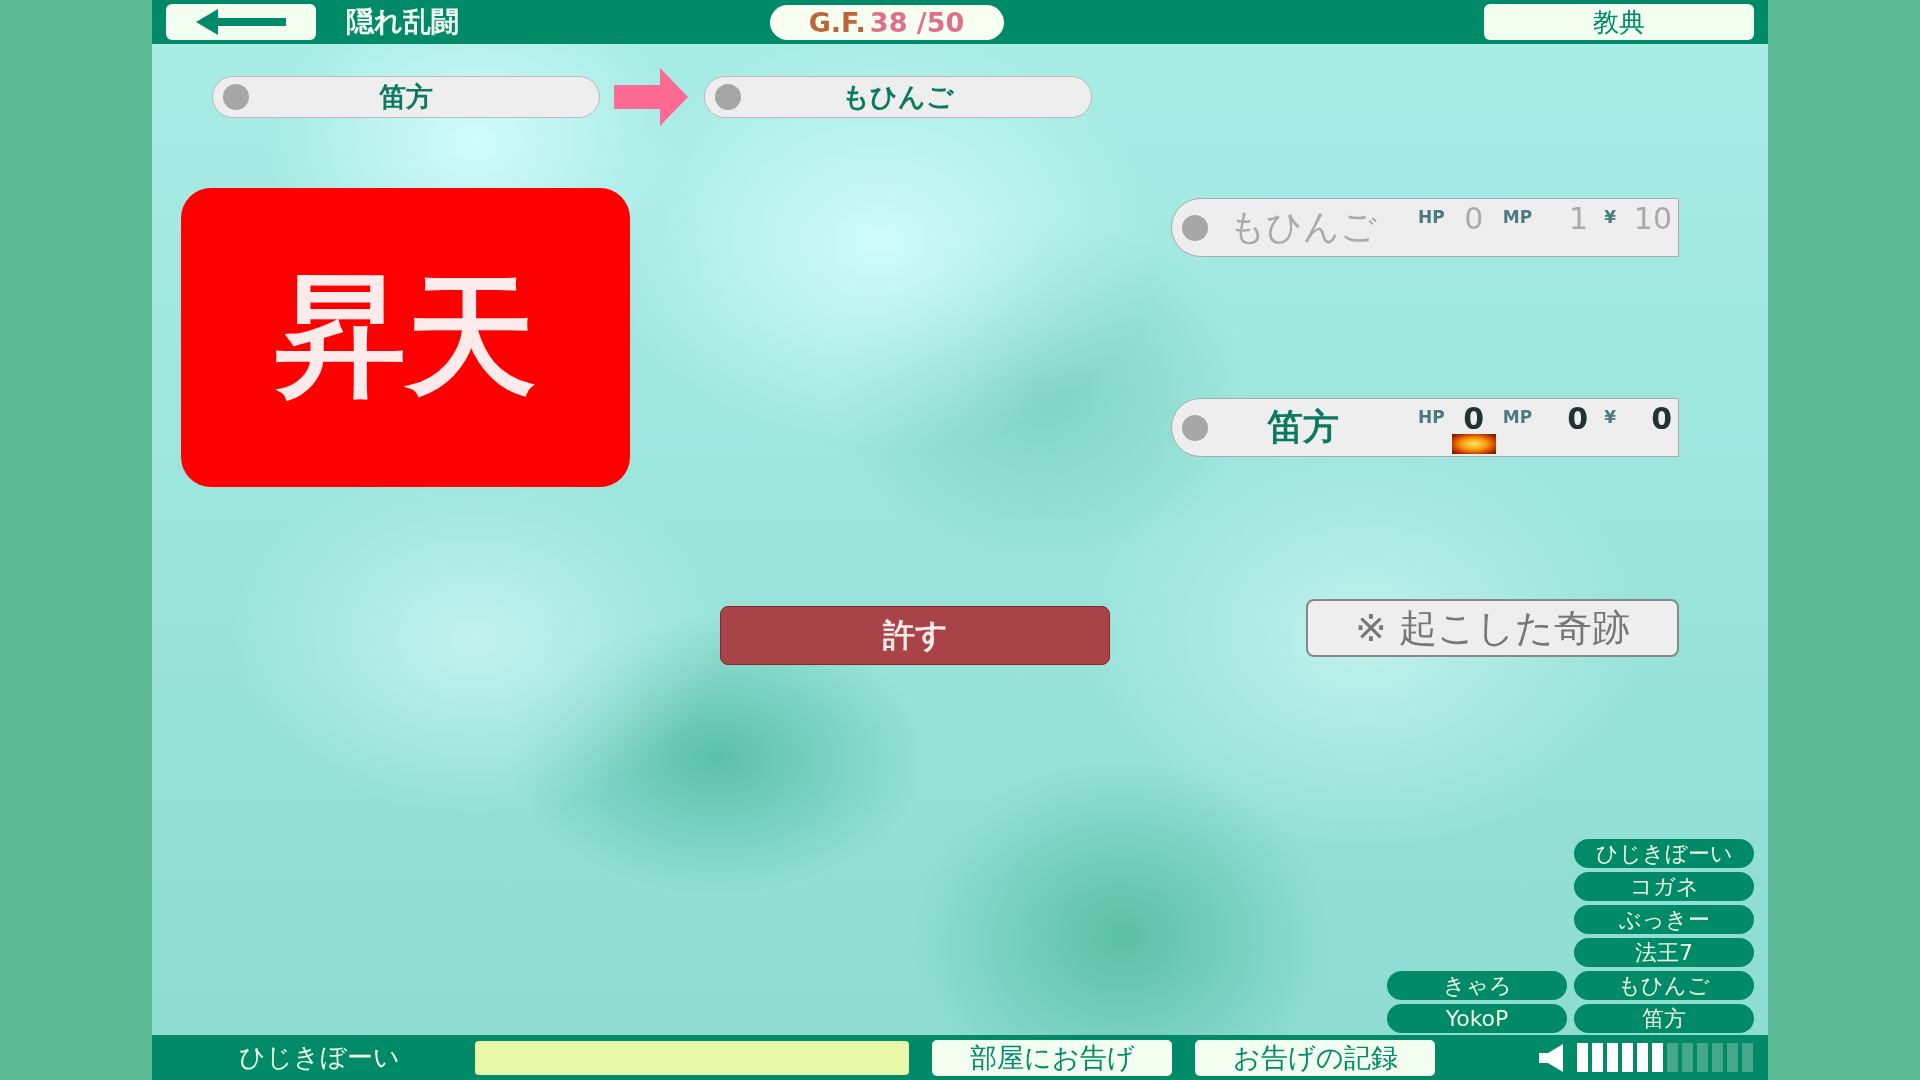  I want to click on left-arrow-icon, so click(241, 22).